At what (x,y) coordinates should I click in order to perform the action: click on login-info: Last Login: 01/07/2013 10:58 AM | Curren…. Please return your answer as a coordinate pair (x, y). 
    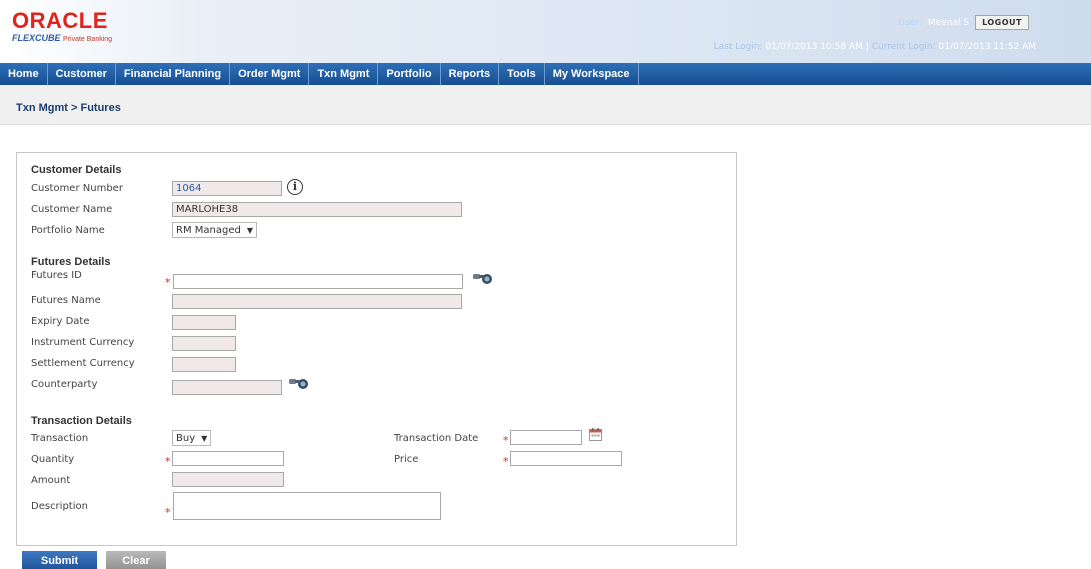
    Looking at the image, I should click on (875, 47).